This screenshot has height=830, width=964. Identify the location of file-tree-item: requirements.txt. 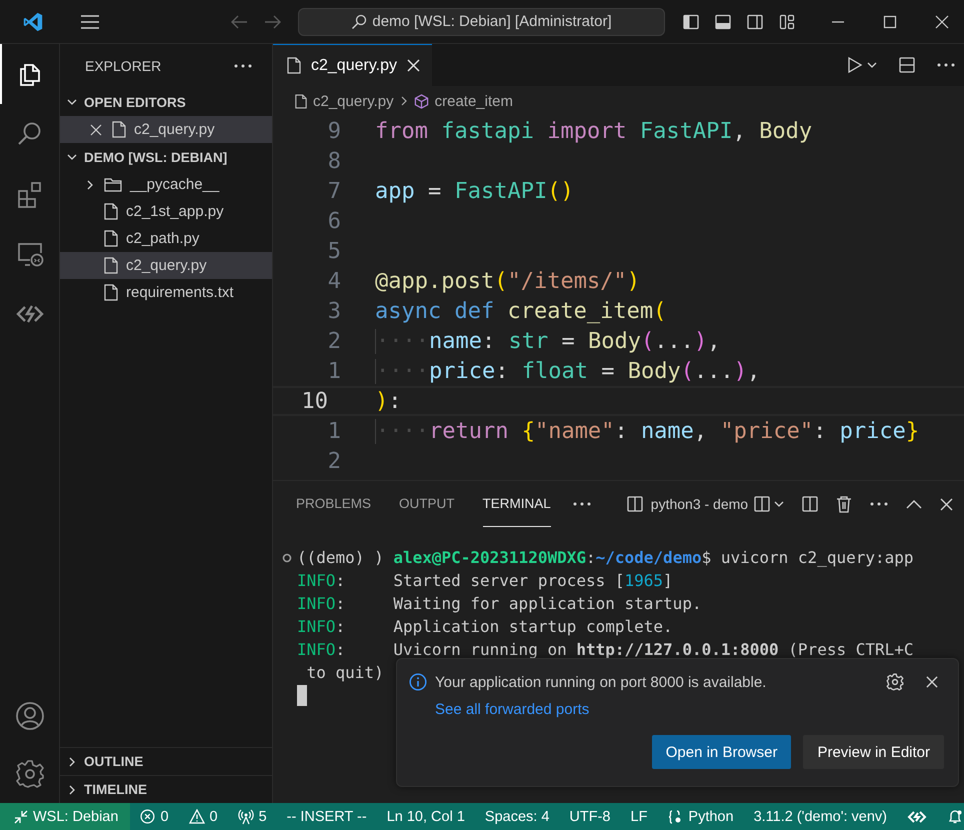
(166, 292).